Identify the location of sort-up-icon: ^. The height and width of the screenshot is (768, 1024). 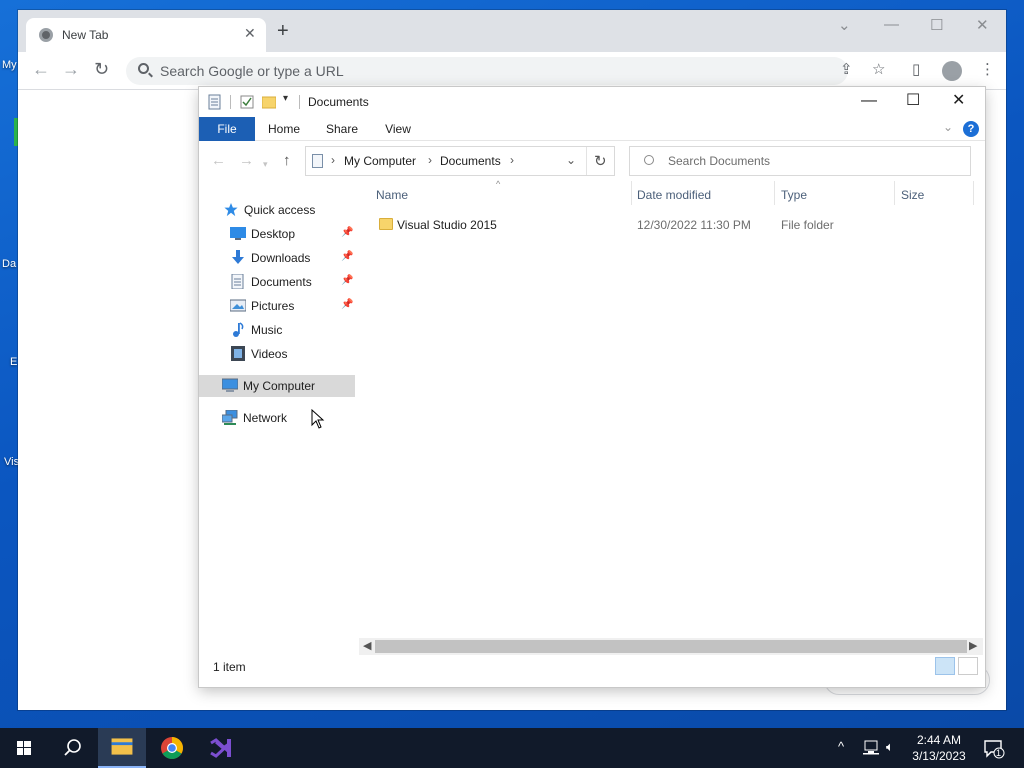
(498, 184).